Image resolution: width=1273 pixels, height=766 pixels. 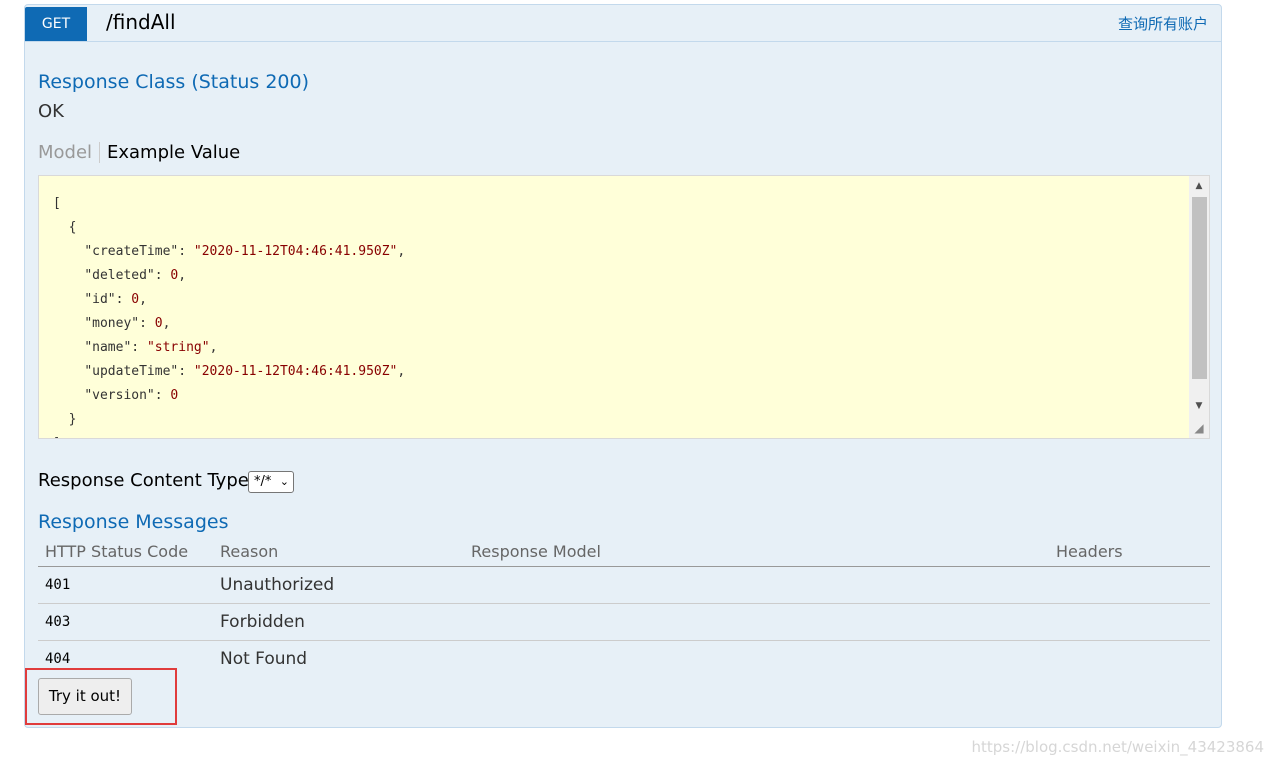 What do you see at coordinates (536, 551) in the screenshot?
I see `header-response-model: Response Model` at bounding box center [536, 551].